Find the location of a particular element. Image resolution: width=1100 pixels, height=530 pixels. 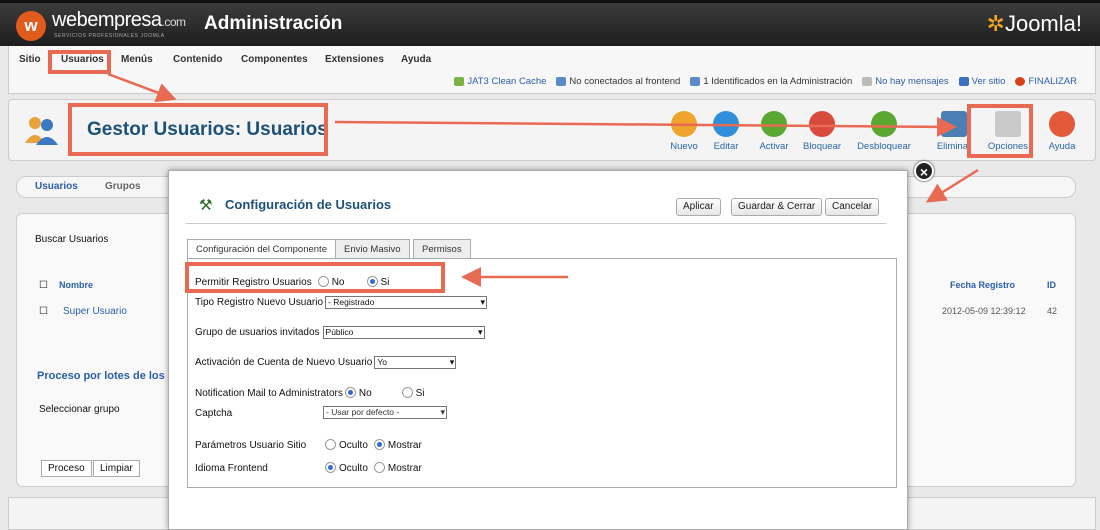

arrow-menu-to-title is located at coordinates (142, 87).